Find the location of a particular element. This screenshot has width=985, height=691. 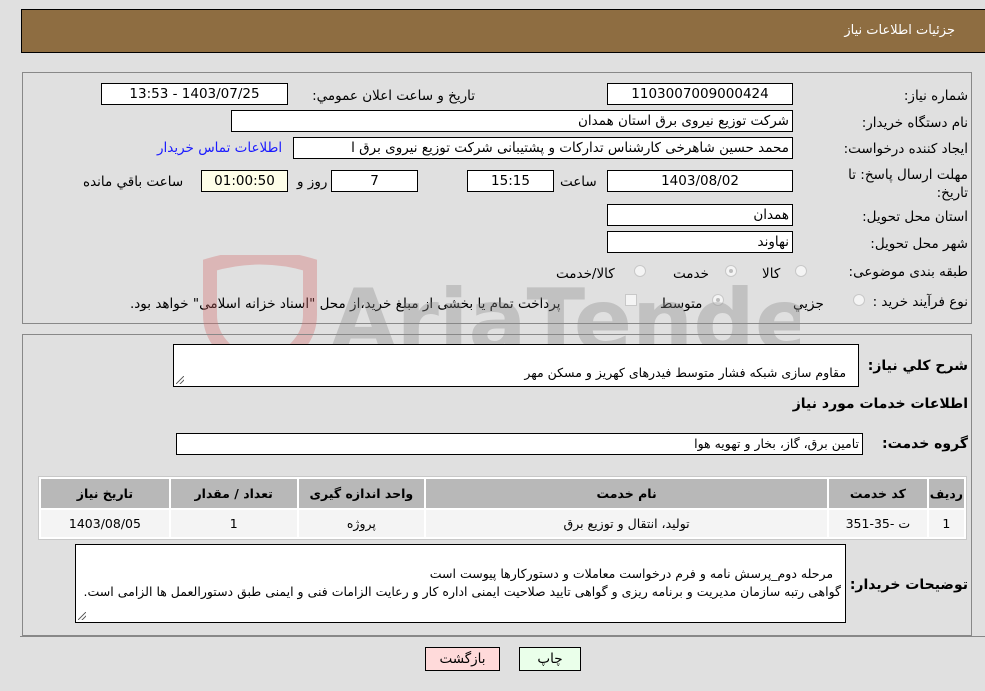

deadline-time-field: 15:15 is located at coordinates (510, 181).